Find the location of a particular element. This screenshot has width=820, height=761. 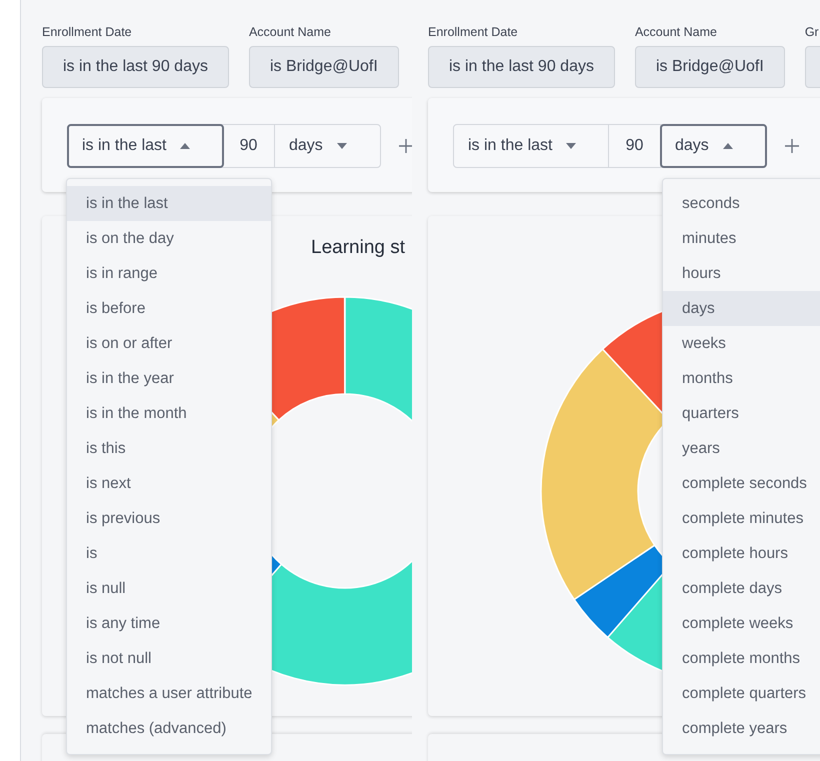

menu-item: is previous is located at coordinates (169, 518).